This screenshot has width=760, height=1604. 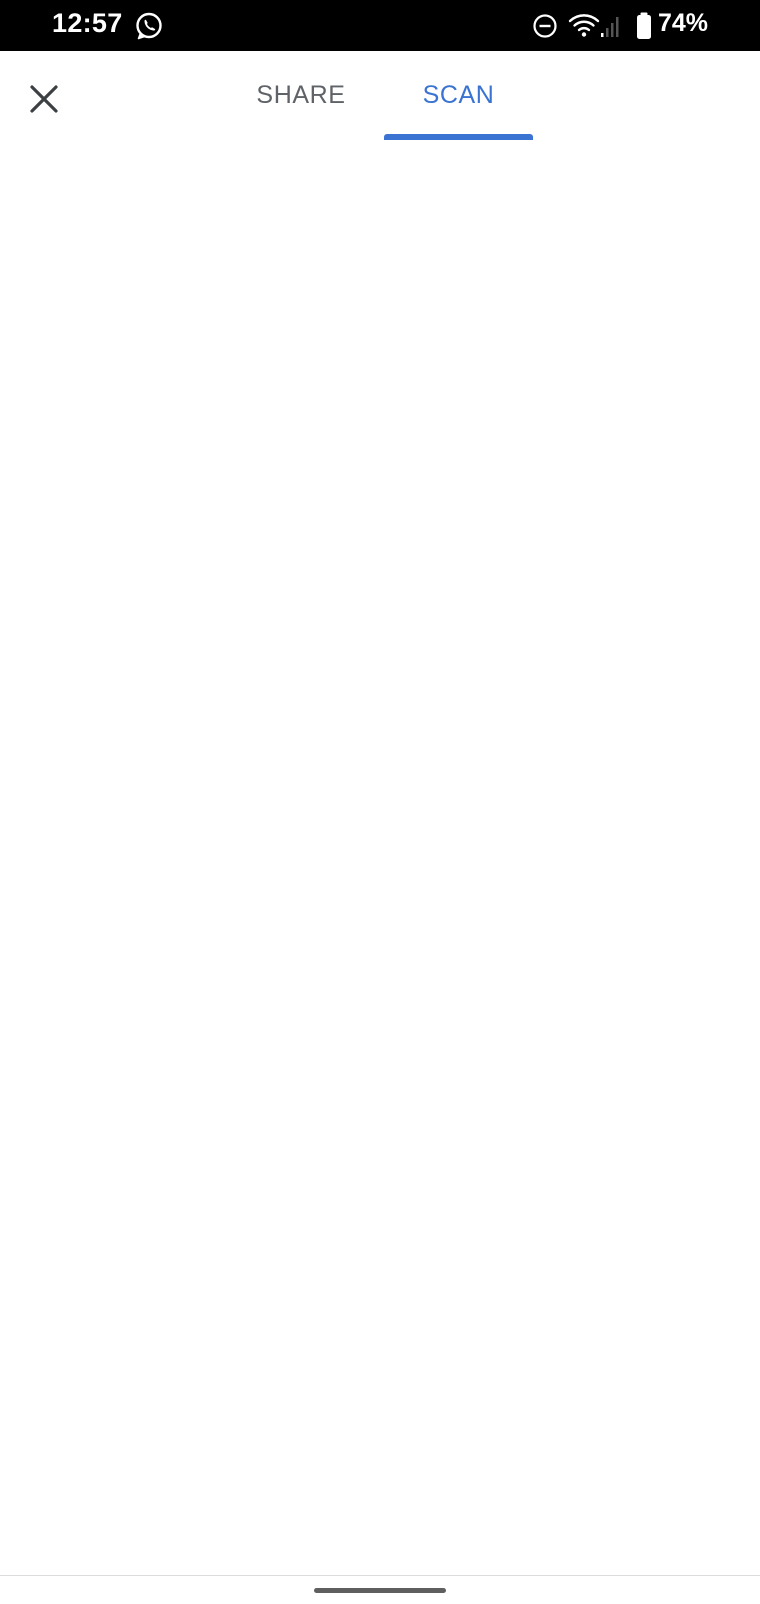 I want to click on battery-icon, so click(x=644, y=25).